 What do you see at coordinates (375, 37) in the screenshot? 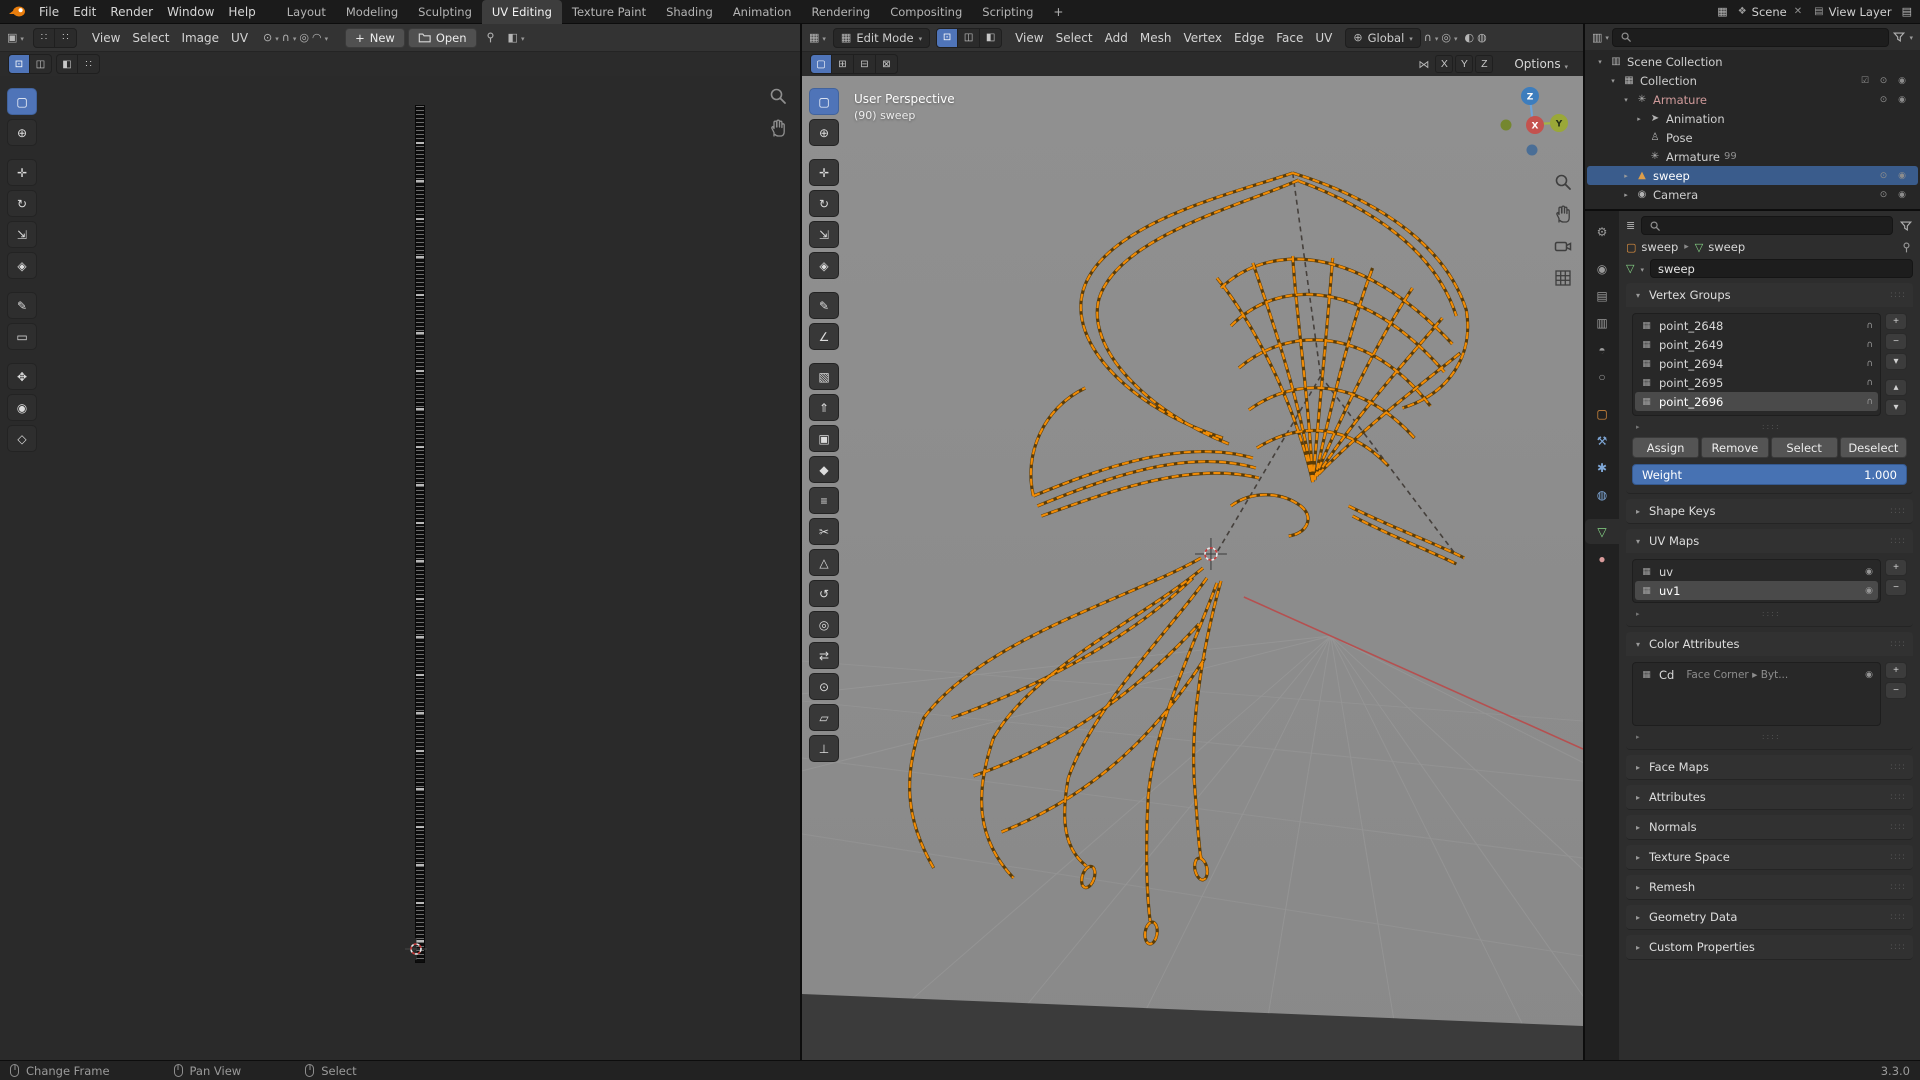
I see `new-image-button: + New` at bounding box center [375, 37].